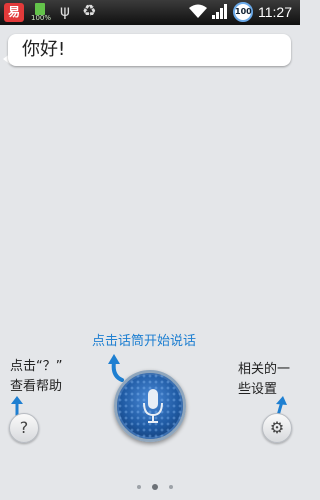 The image size is (320, 500). Describe the element at coordinates (36, 386) in the screenshot. I see `help-hint-line2: 查看帮助` at that location.